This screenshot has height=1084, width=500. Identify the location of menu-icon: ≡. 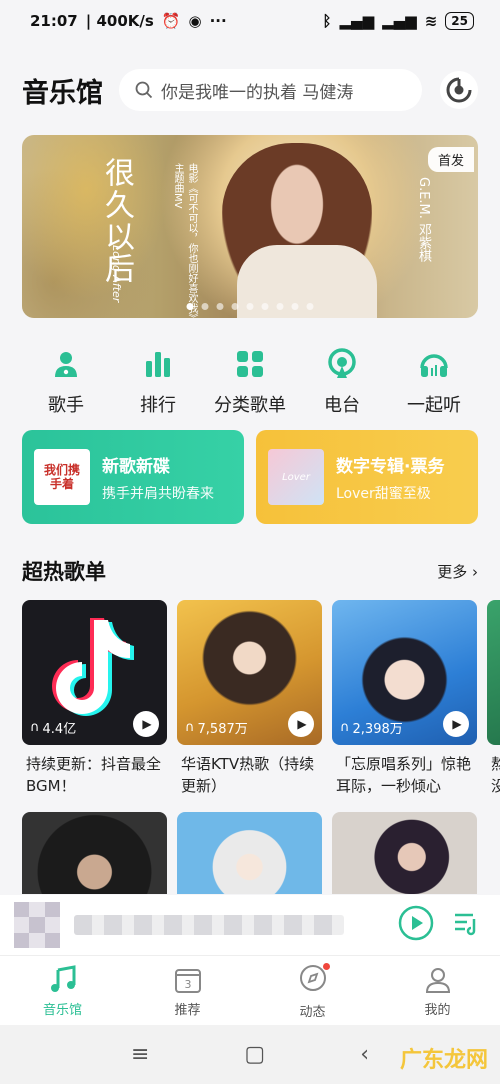
(140, 1054).